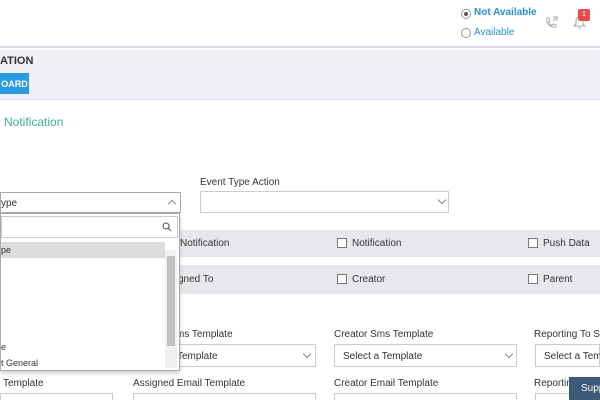  What do you see at coordinates (533, 279) in the screenshot?
I see `parent-checkbox` at bounding box center [533, 279].